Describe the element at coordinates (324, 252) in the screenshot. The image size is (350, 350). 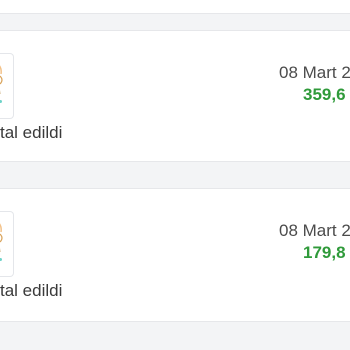
I see `order-price: 179,8` at that location.